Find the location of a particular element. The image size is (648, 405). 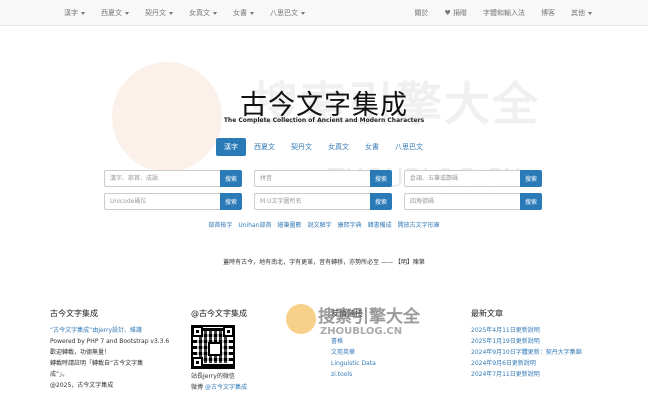

article-link: 2024年9月10日字體更新：契丹大字集錦 is located at coordinates (526, 352).